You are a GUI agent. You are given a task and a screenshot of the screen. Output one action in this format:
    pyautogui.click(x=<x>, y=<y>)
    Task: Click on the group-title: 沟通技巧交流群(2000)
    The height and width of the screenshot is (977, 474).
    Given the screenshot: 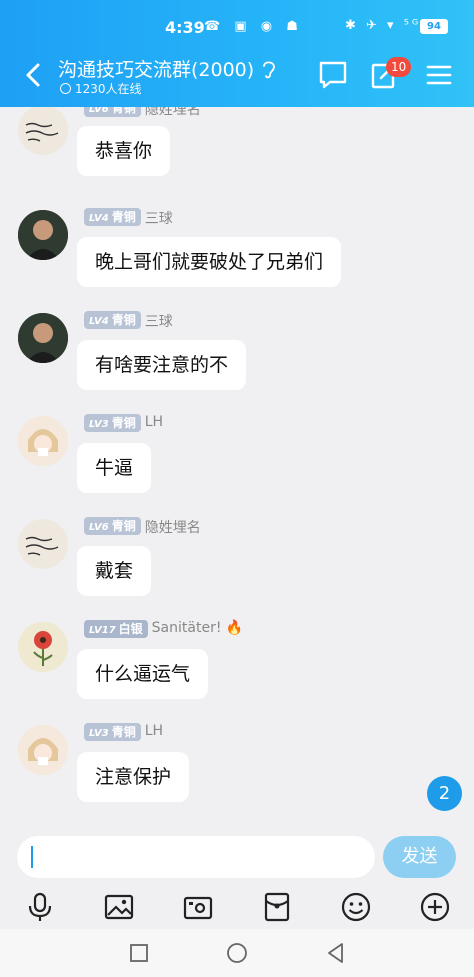 What is the action you would take?
    pyautogui.click(x=156, y=68)
    